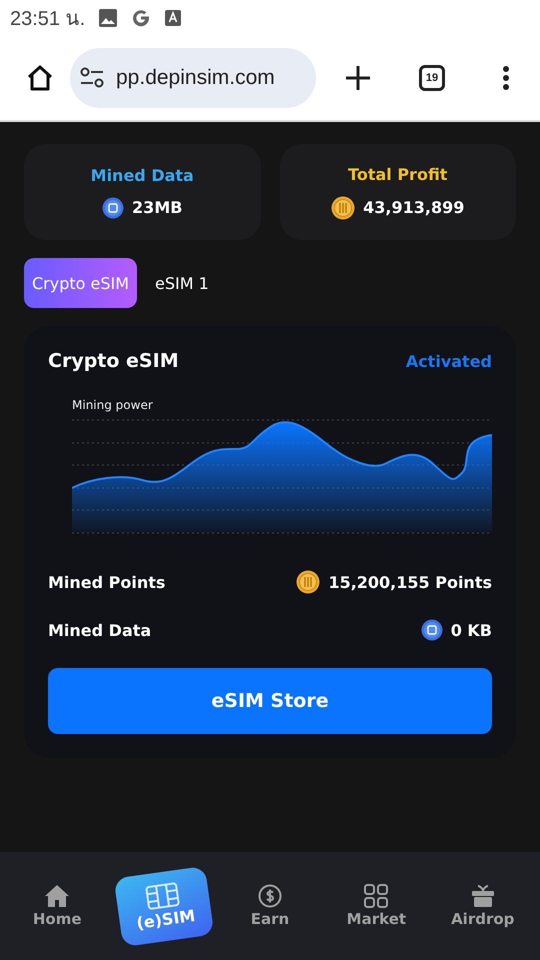 The height and width of the screenshot is (960, 540). What do you see at coordinates (413, 207) in the screenshot?
I see `stat-value: 43,913,899` at bounding box center [413, 207].